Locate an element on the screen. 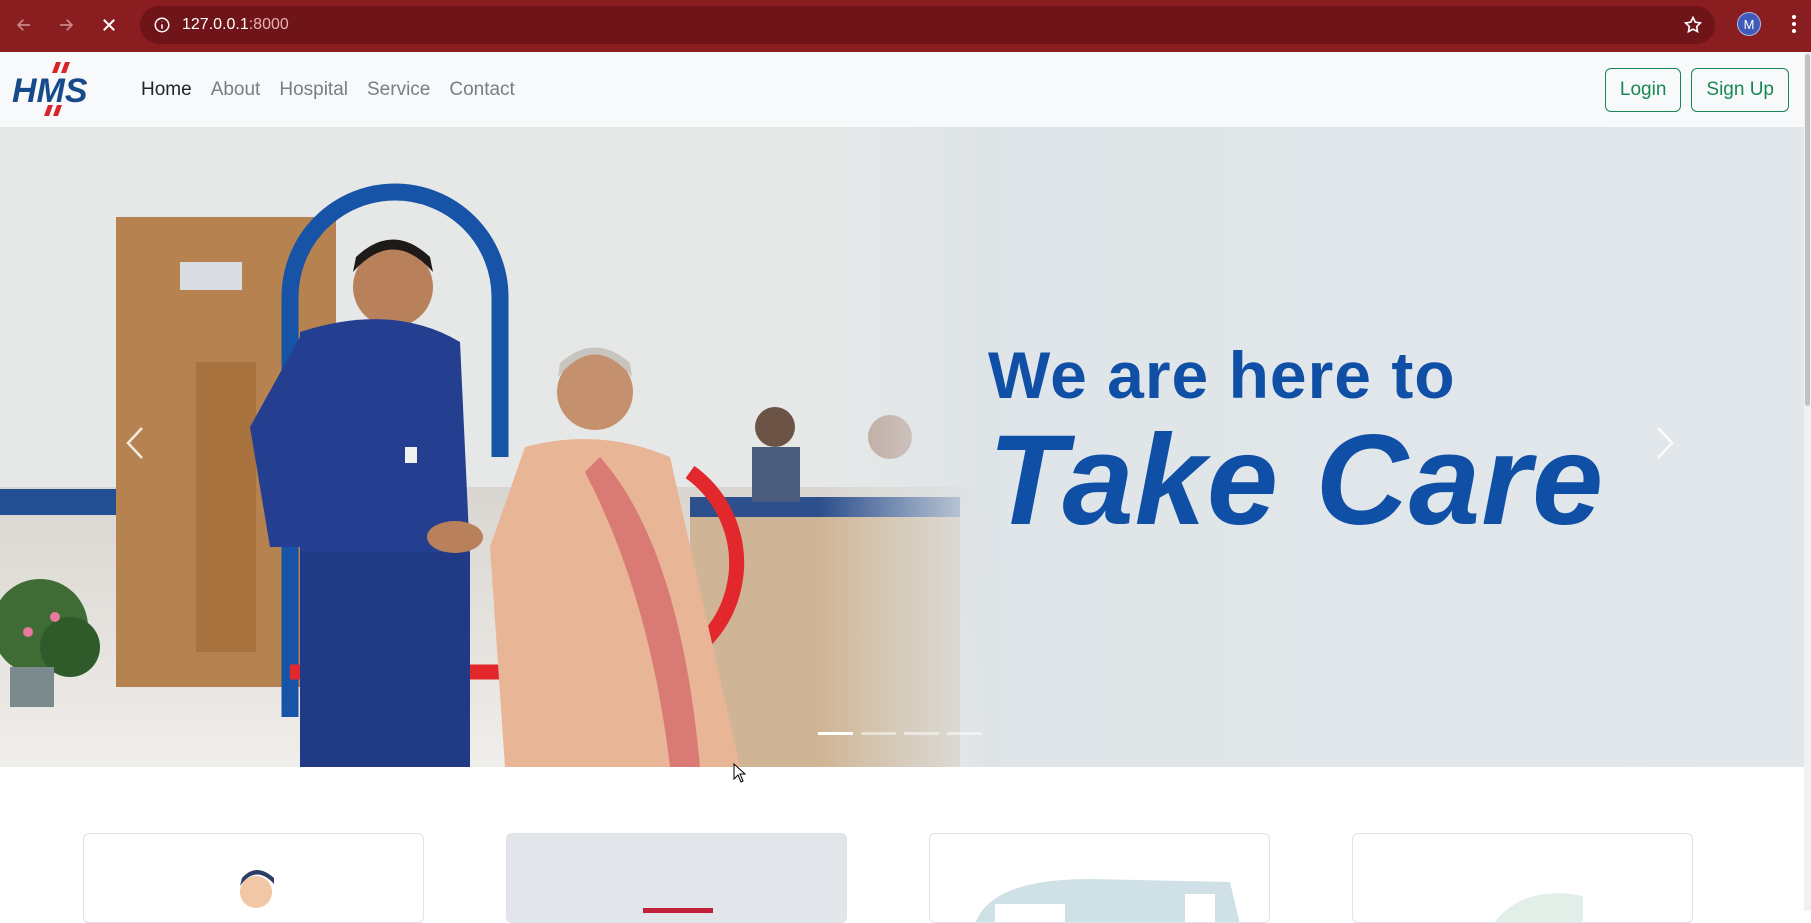 This screenshot has height=923, width=1811. carousel-indicators is located at coordinates (900, 733).